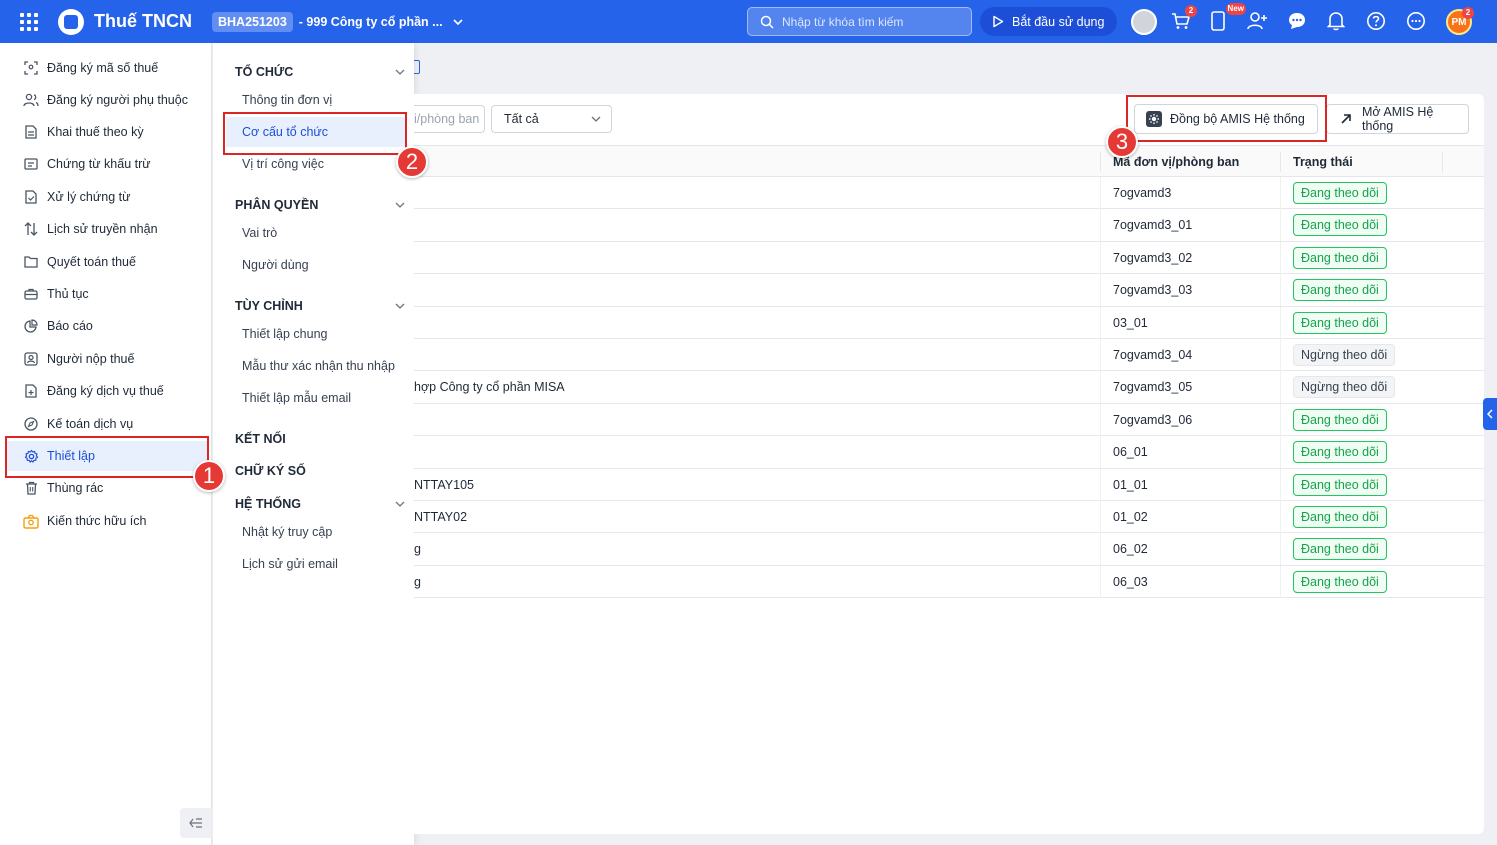  I want to click on file-plus-icon, so click(31, 391).